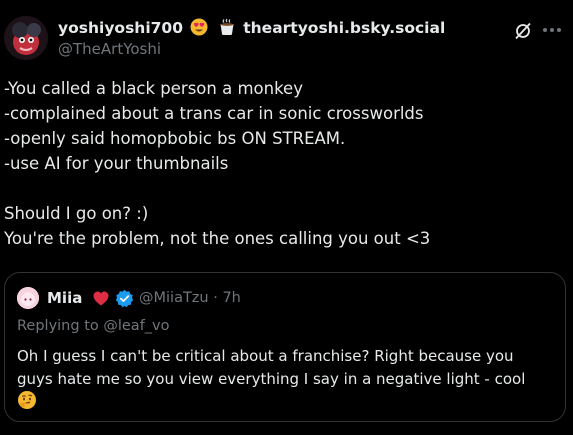  I want to click on quoted-post-meta: @MiiaTzu · 7h, so click(190, 298).